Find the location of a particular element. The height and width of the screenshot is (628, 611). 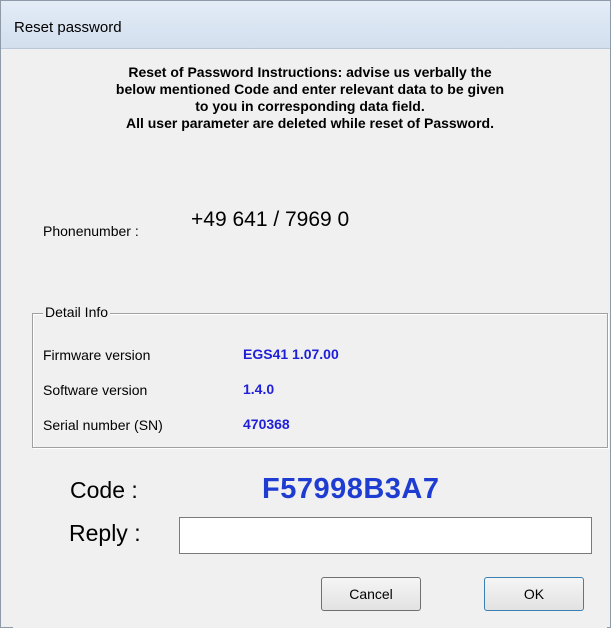

firmware-version-value: EGS41 1.07.00 is located at coordinates (291, 354).